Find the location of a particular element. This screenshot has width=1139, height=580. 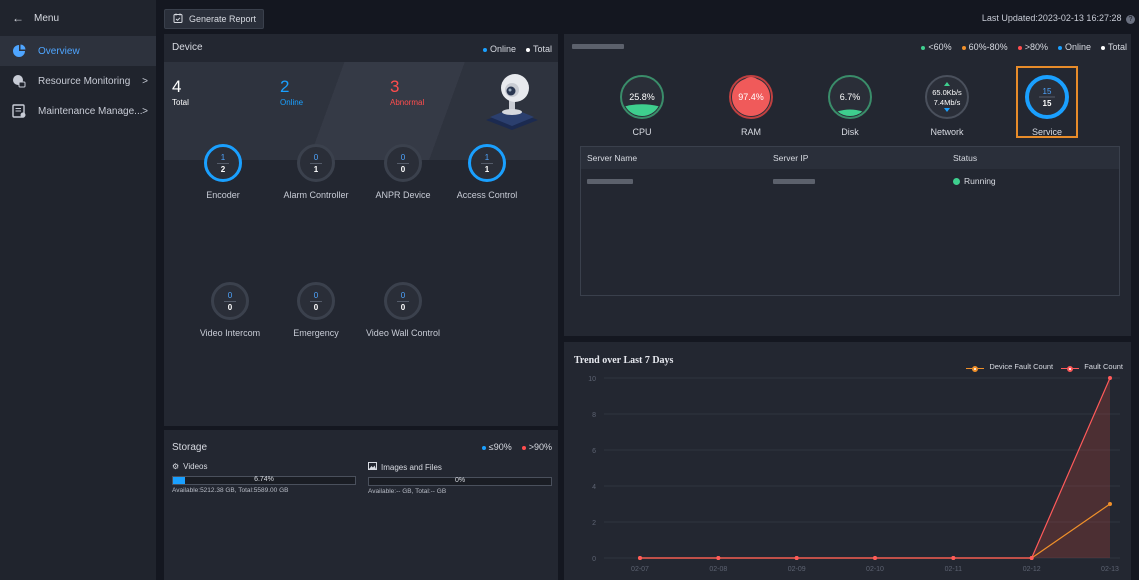

menu-toggle: ← Menu is located at coordinates (78, 18).